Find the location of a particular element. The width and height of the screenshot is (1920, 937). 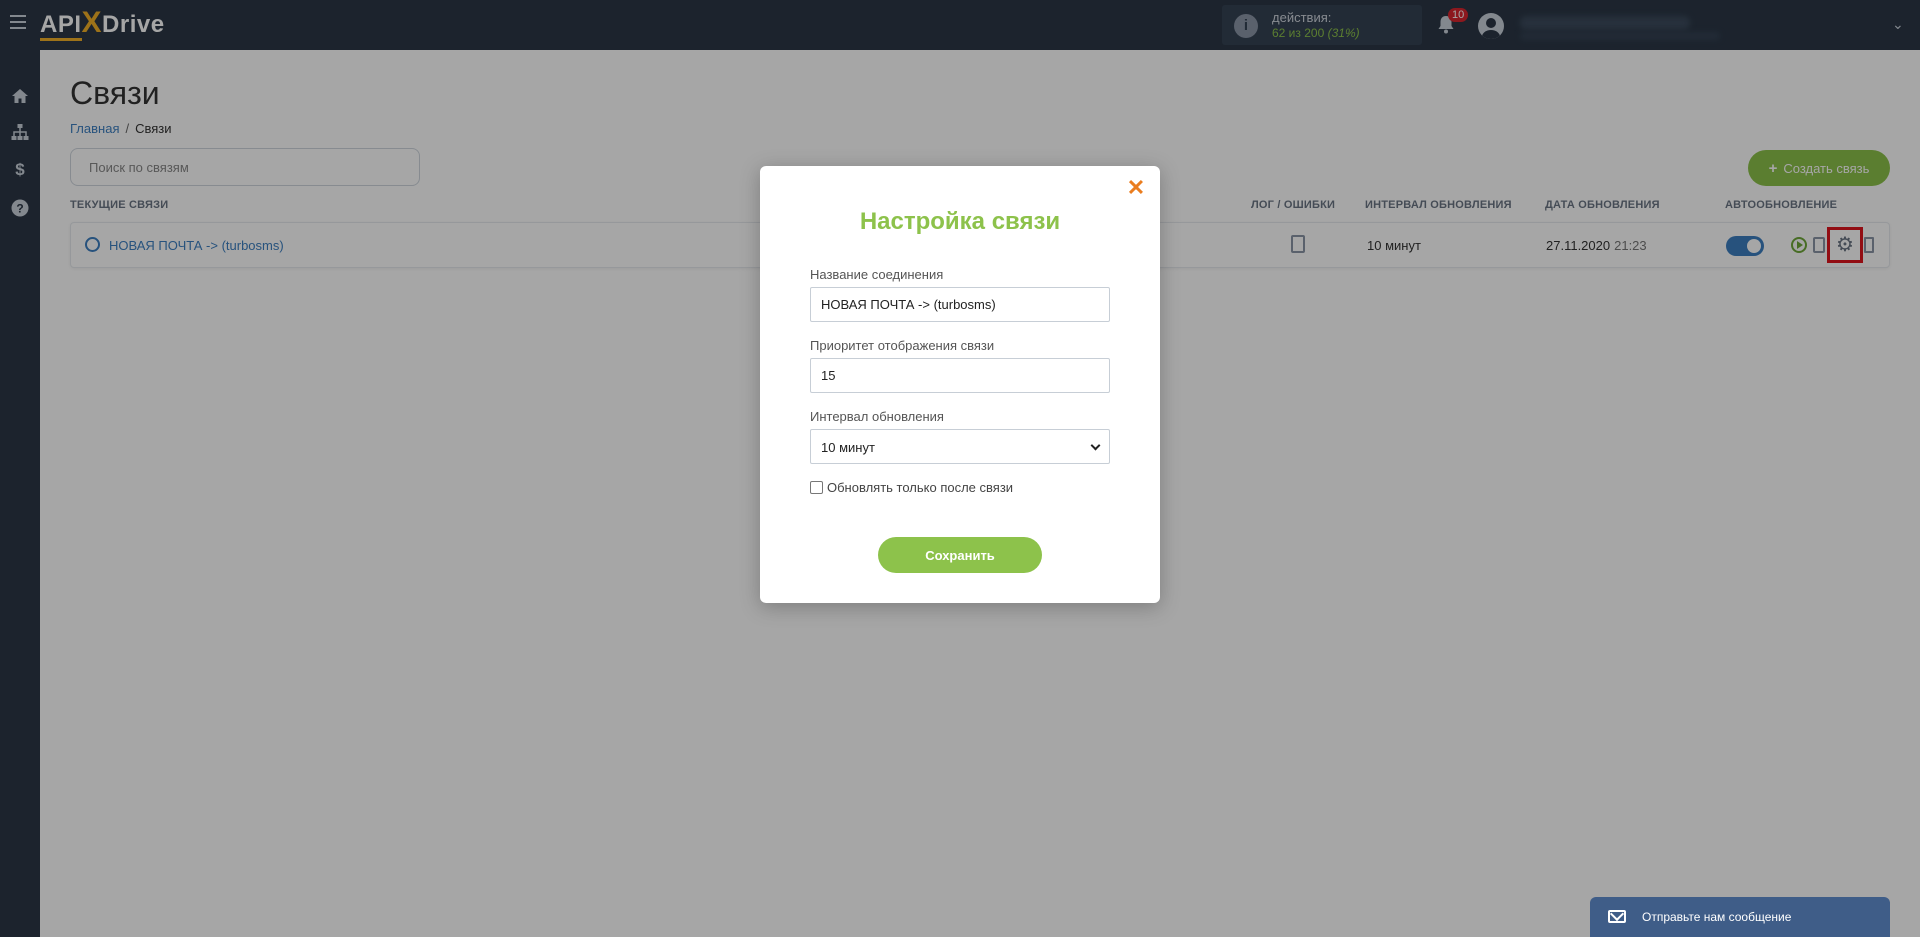

connection-name-input is located at coordinates (960, 304).